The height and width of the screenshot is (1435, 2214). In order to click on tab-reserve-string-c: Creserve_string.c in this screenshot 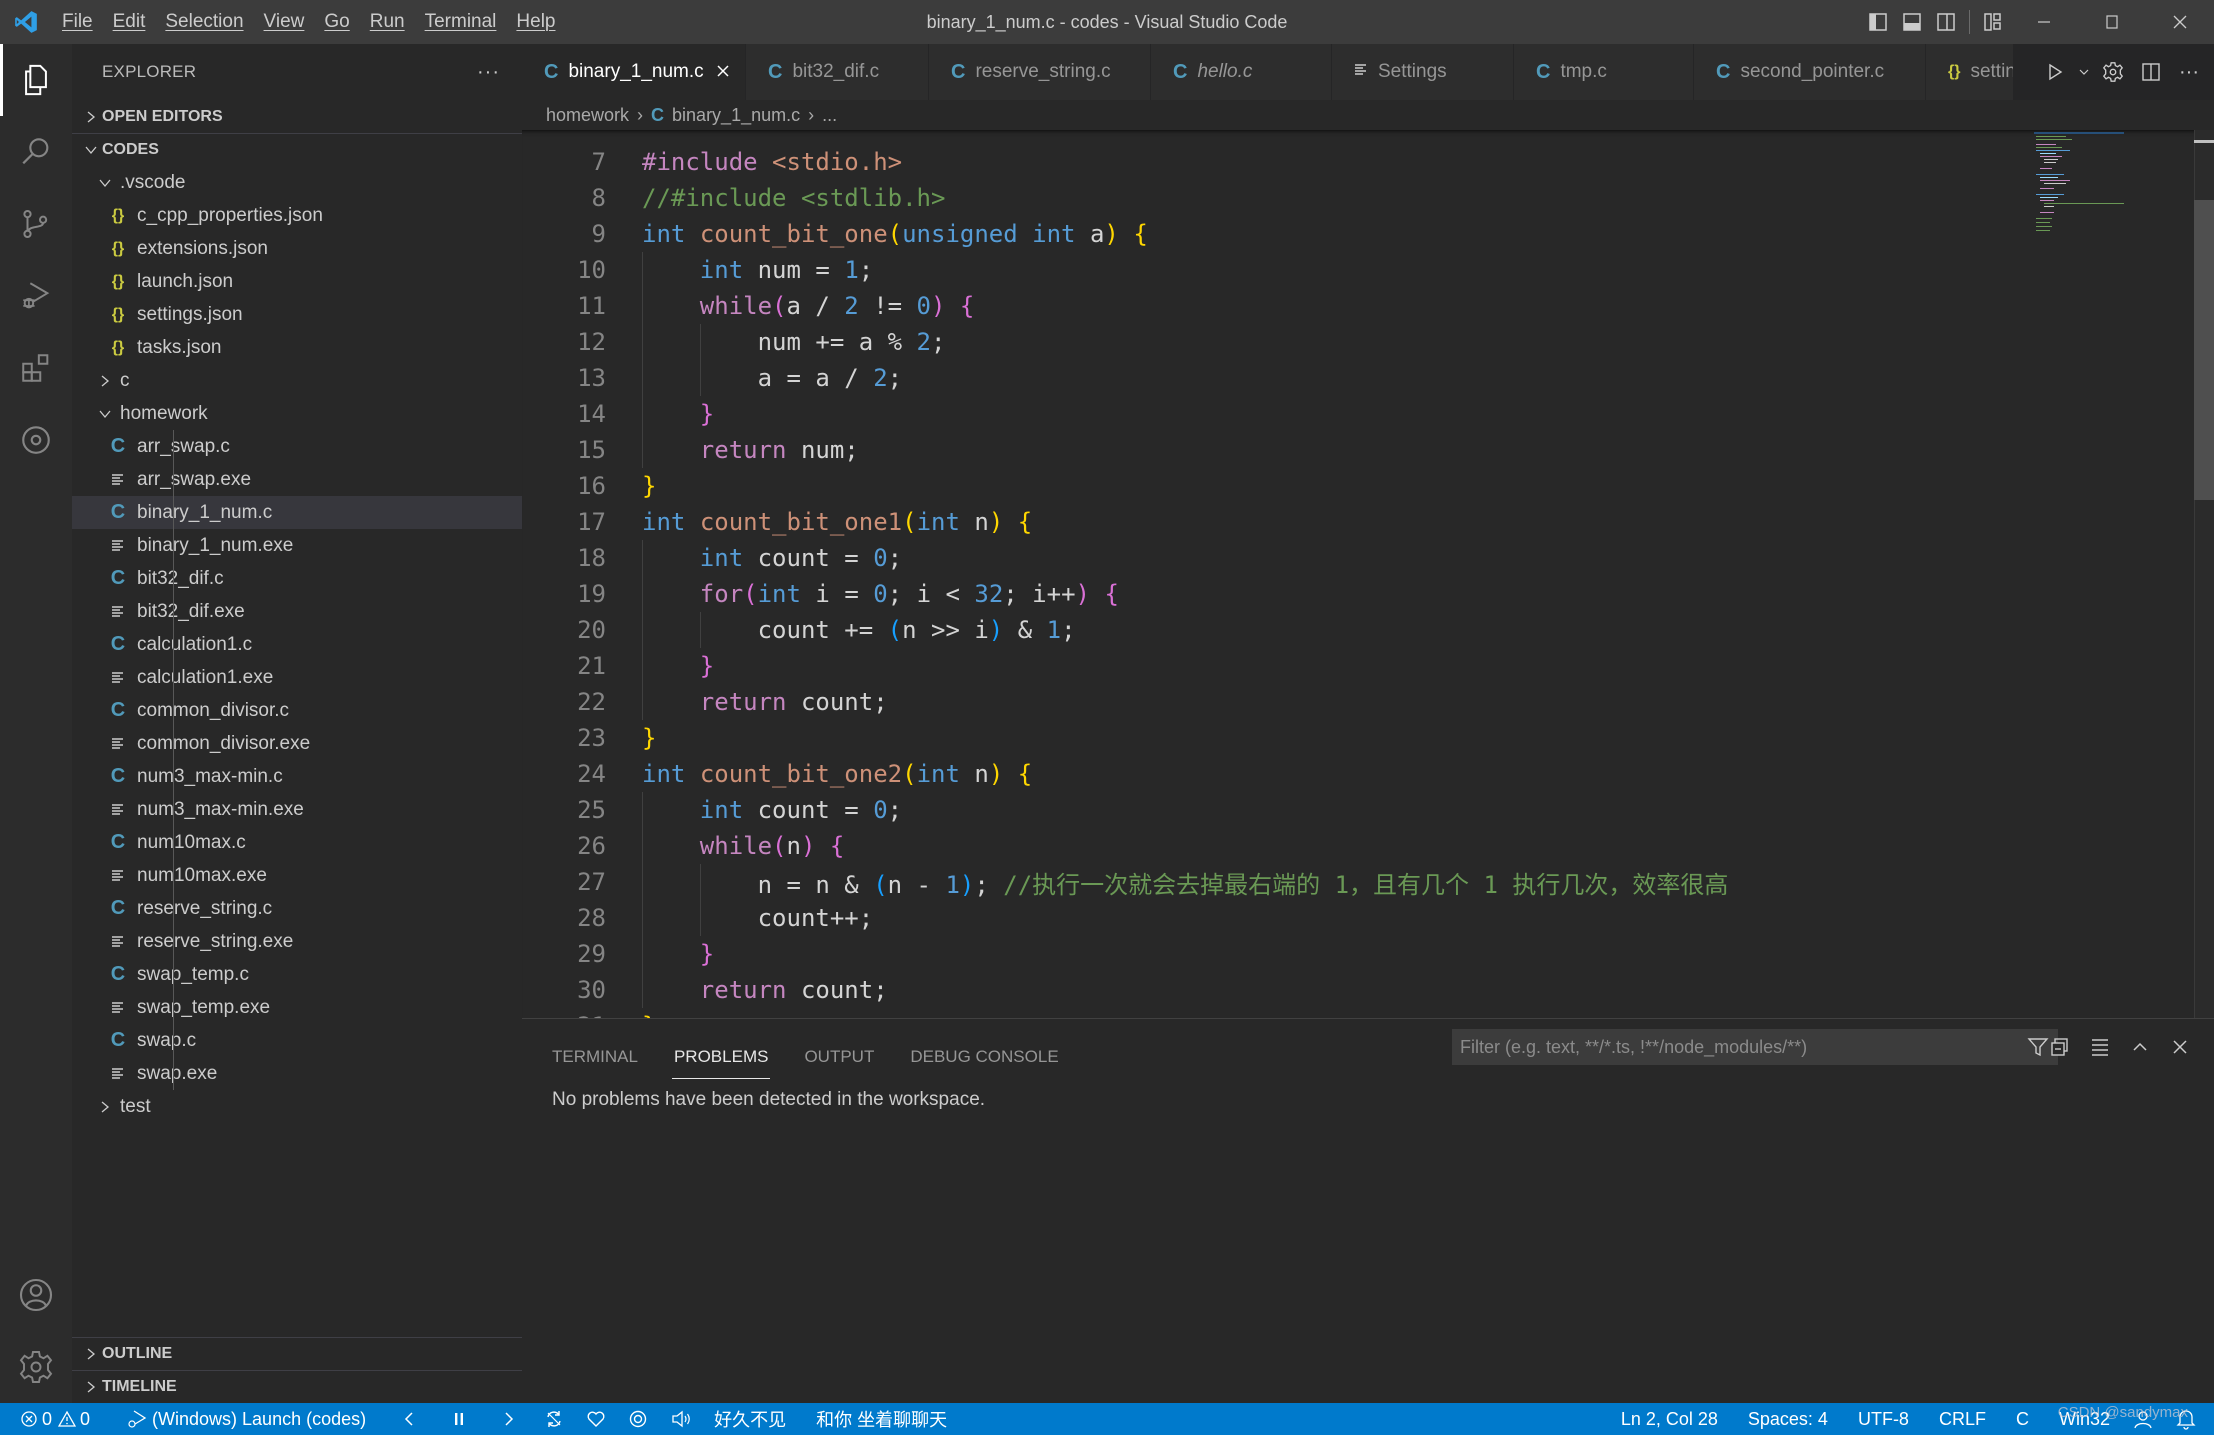, I will do `click(1040, 72)`.